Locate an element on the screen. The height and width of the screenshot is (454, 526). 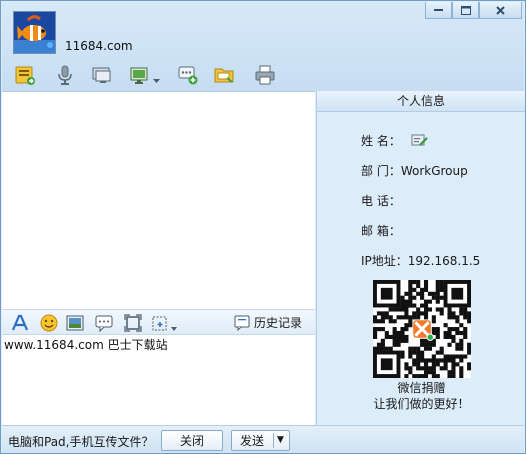
qr-code-icon is located at coordinates (422, 329).